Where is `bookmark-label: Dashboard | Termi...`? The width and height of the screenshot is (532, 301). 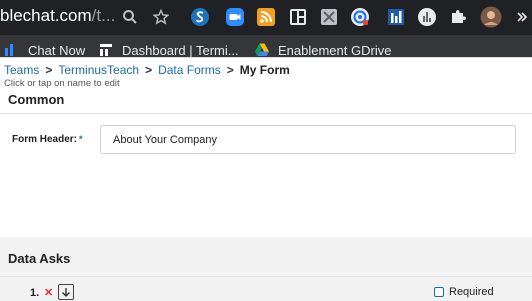
bookmark-label: Dashboard | Termi... is located at coordinates (180, 50).